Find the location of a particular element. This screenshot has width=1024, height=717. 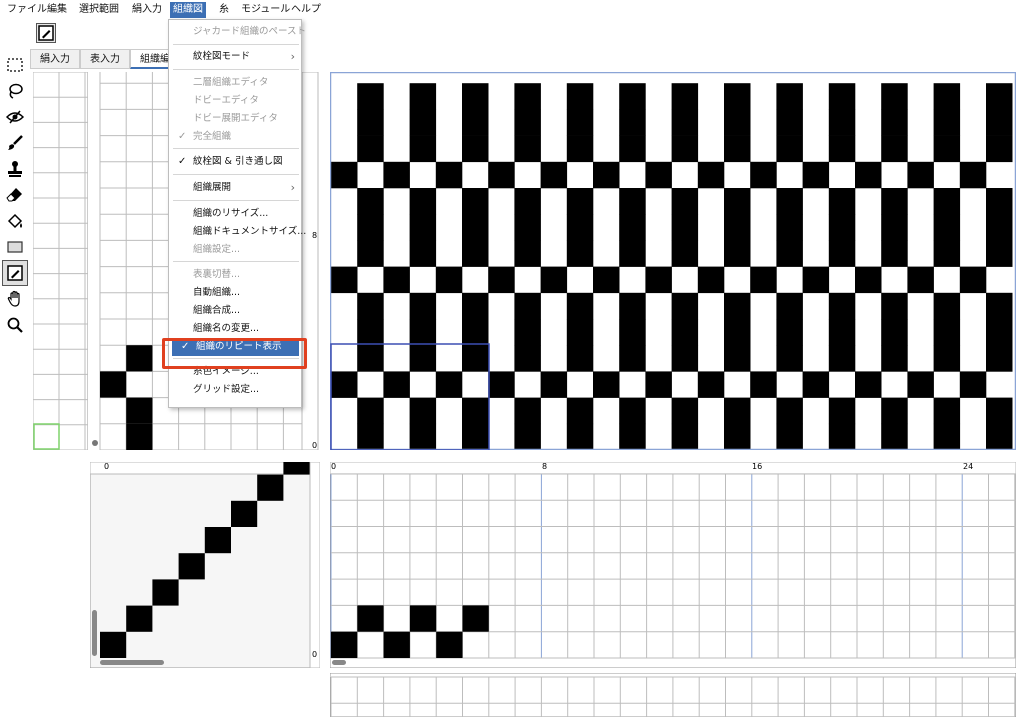

tab-weave-edit: 組織編 is located at coordinates (150, 59).